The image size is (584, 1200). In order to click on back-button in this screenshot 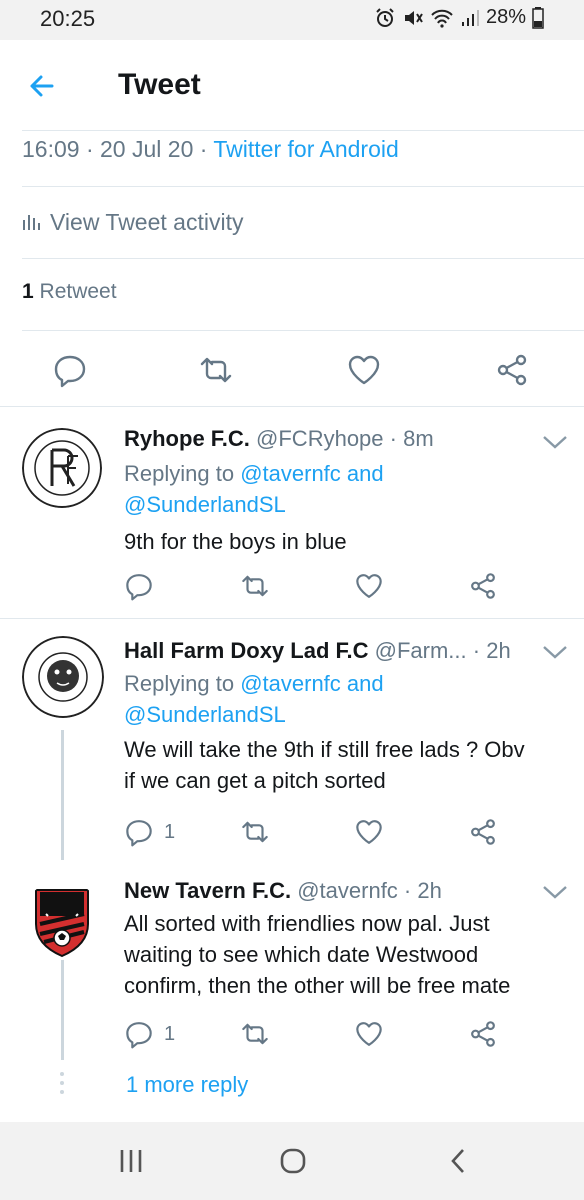, I will do `click(46, 86)`.